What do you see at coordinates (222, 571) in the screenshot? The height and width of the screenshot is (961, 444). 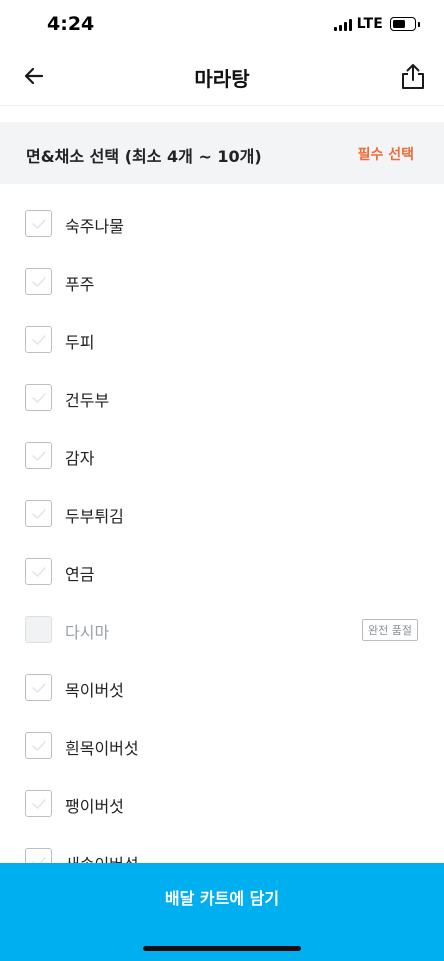 I see `option-row: 연금` at bounding box center [222, 571].